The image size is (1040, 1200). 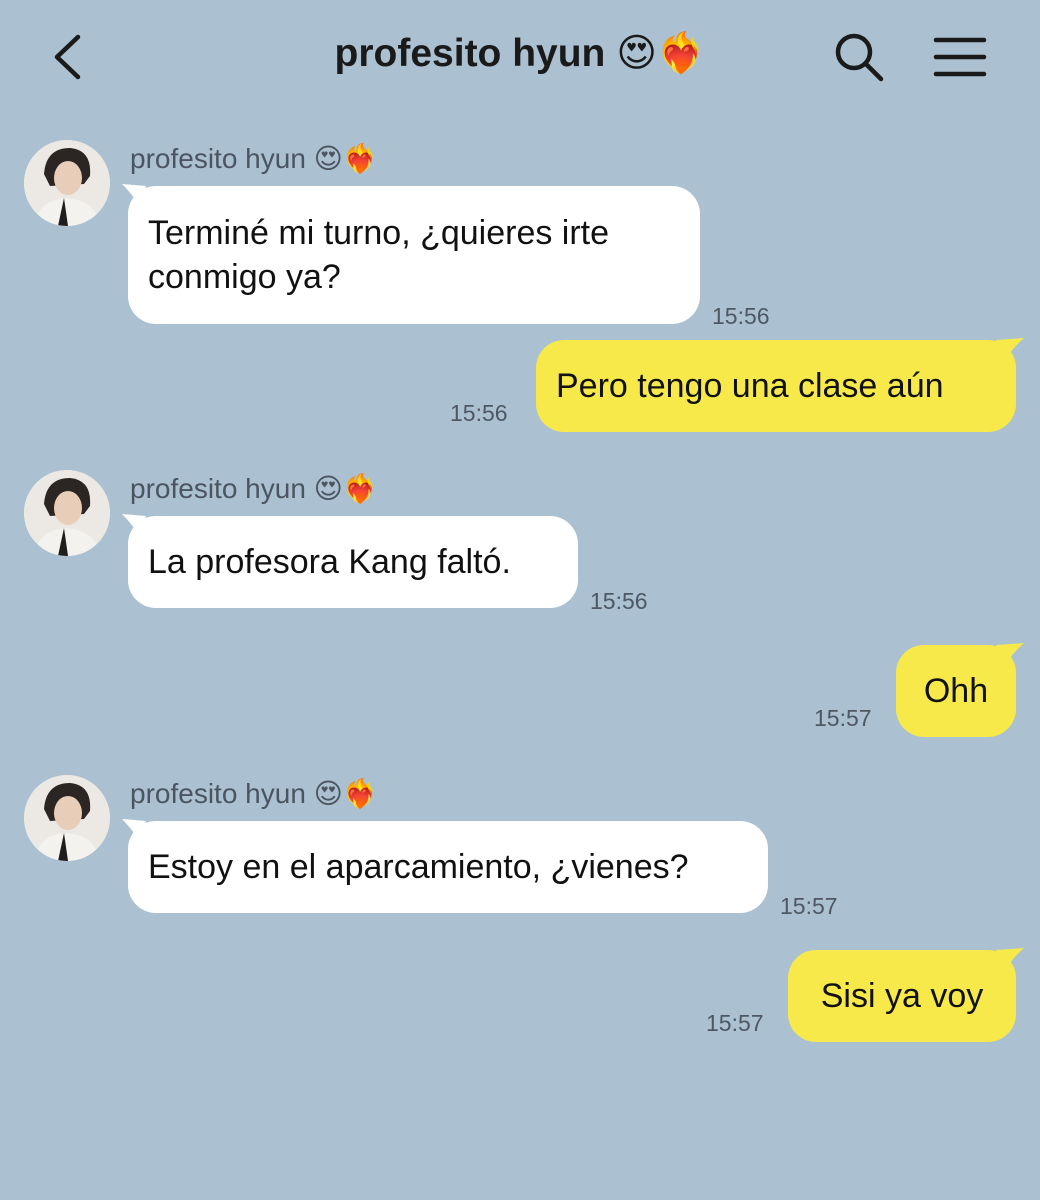 I want to click on menu-button, so click(x=960, y=57).